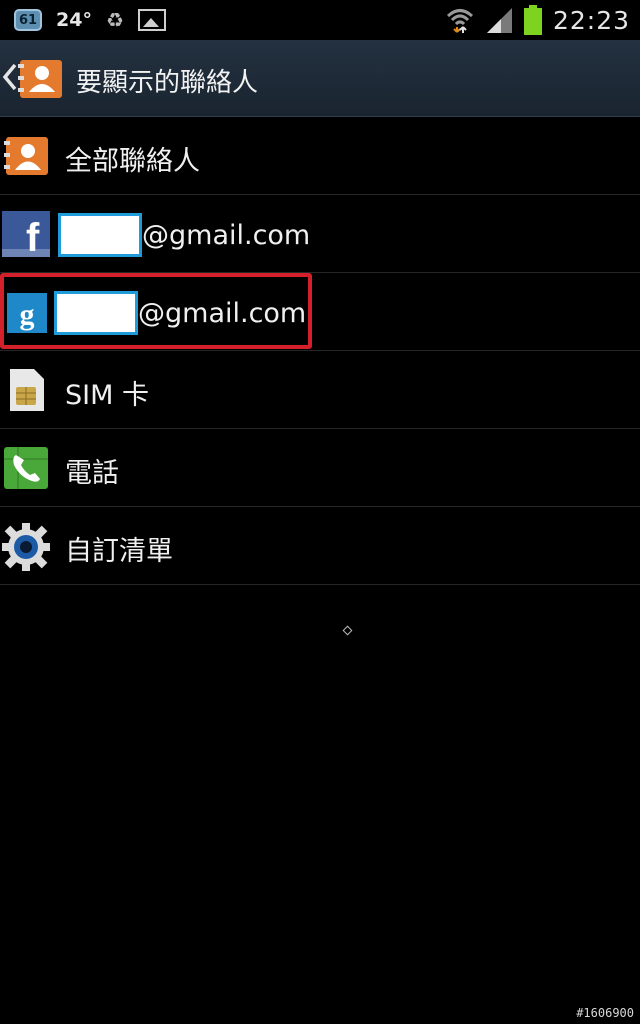 The width and height of the screenshot is (640, 1024). Describe the element at coordinates (132, 161) in the screenshot. I see `list-item-label: 全部聯絡人` at that location.